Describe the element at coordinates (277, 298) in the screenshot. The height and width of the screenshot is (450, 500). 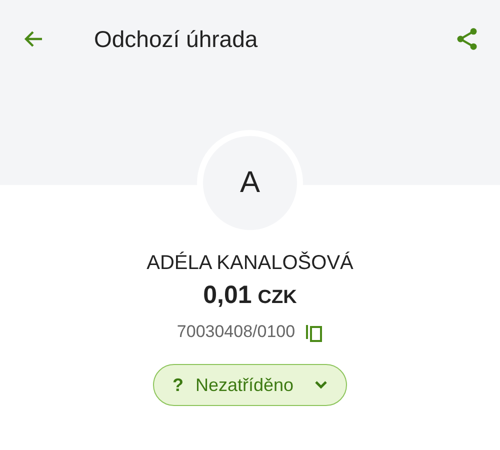
I see `currency: CZK` at that location.